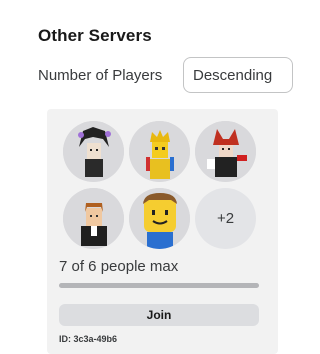 Image resolution: width=320 pixels, height=354 pixels. What do you see at coordinates (88, 339) in the screenshot?
I see `server-id: ID: 3c3a-49b6` at bounding box center [88, 339].